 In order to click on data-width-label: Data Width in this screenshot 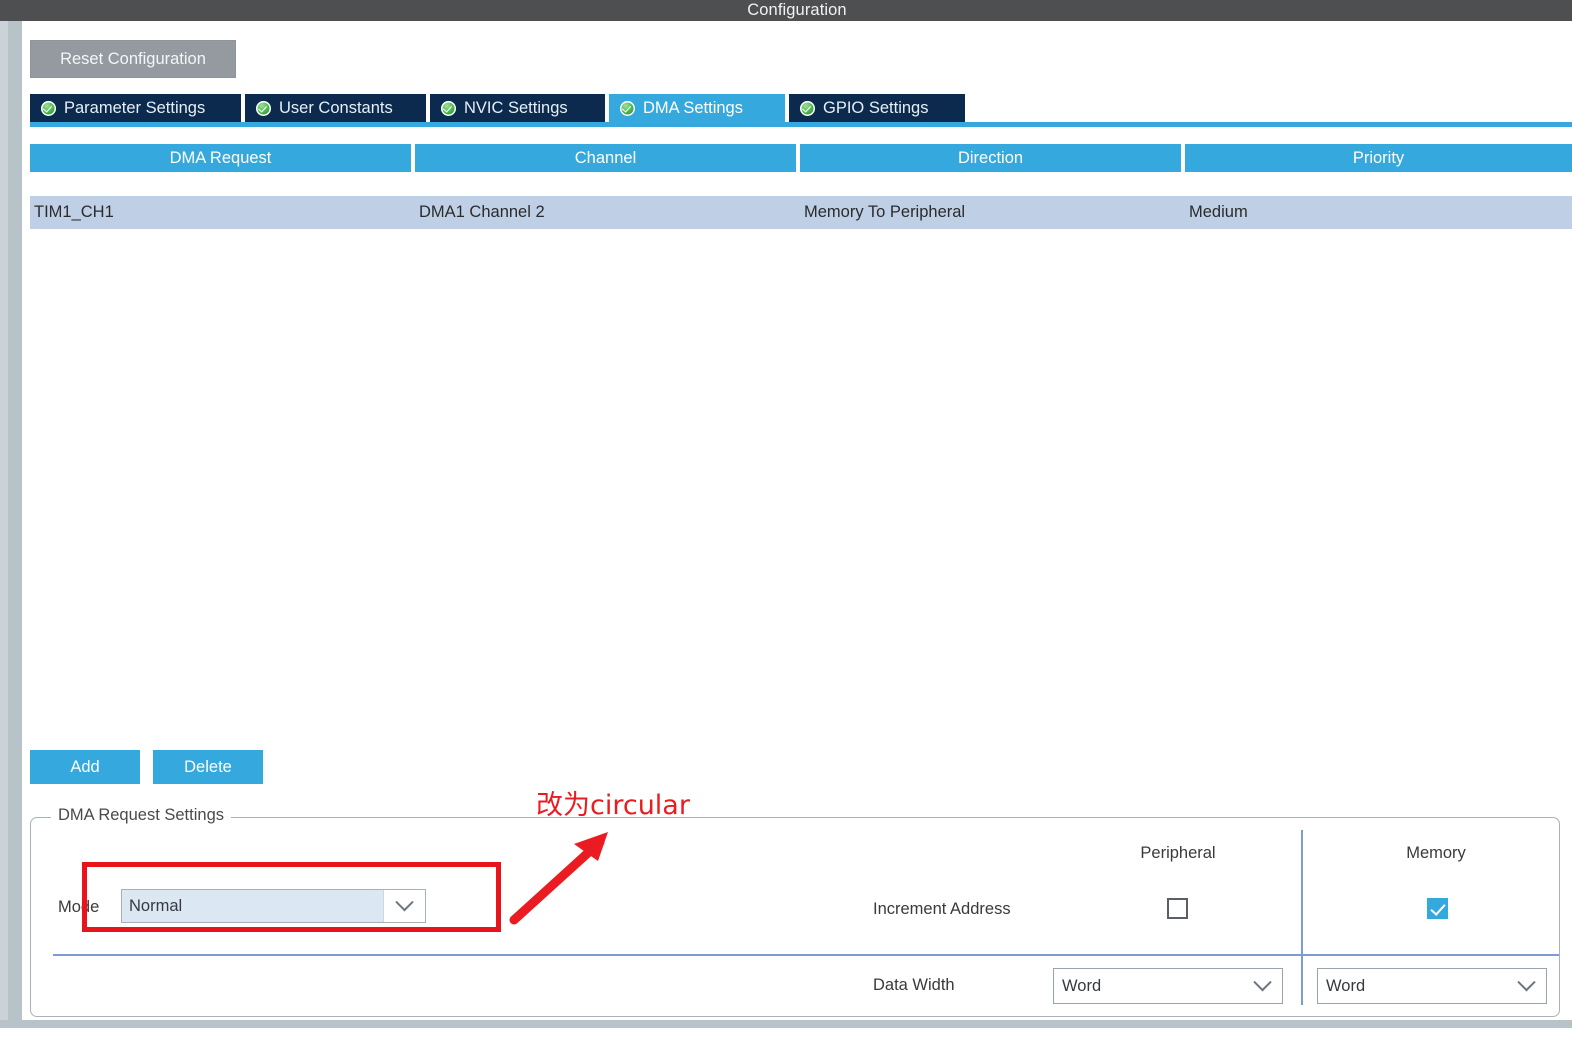, I will do `click(914, 985)`.